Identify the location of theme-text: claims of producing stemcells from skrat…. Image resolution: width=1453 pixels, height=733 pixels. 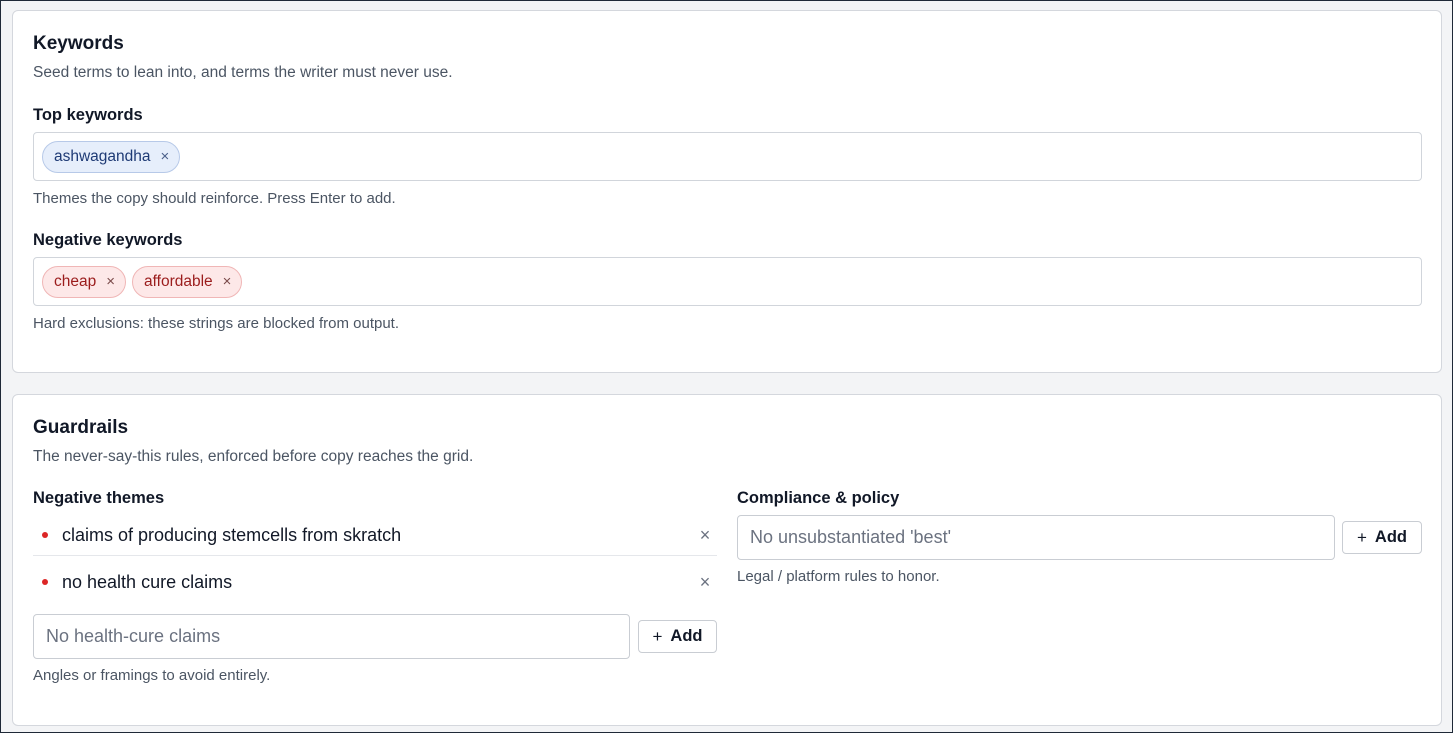
(232, 534).